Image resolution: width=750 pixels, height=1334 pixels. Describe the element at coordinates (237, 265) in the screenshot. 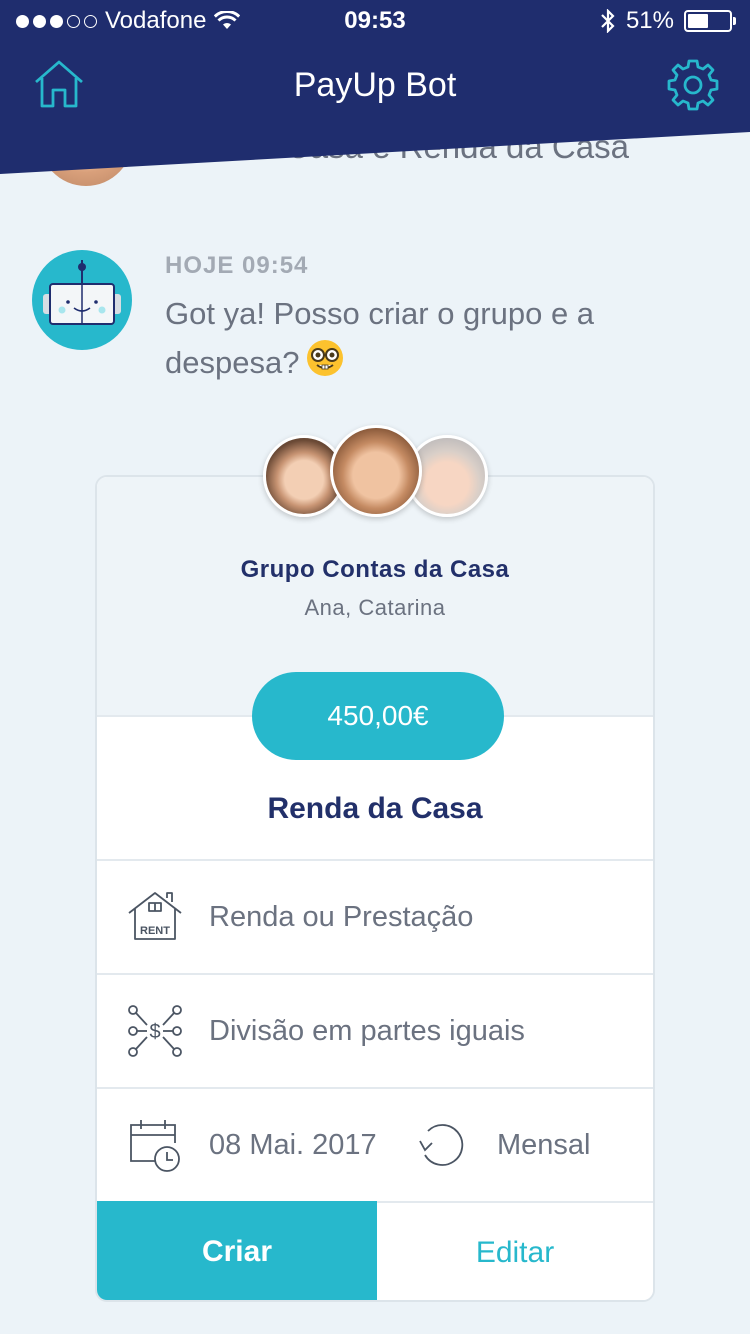

I see `message-timestamp: HOJE 09:54` at that location.